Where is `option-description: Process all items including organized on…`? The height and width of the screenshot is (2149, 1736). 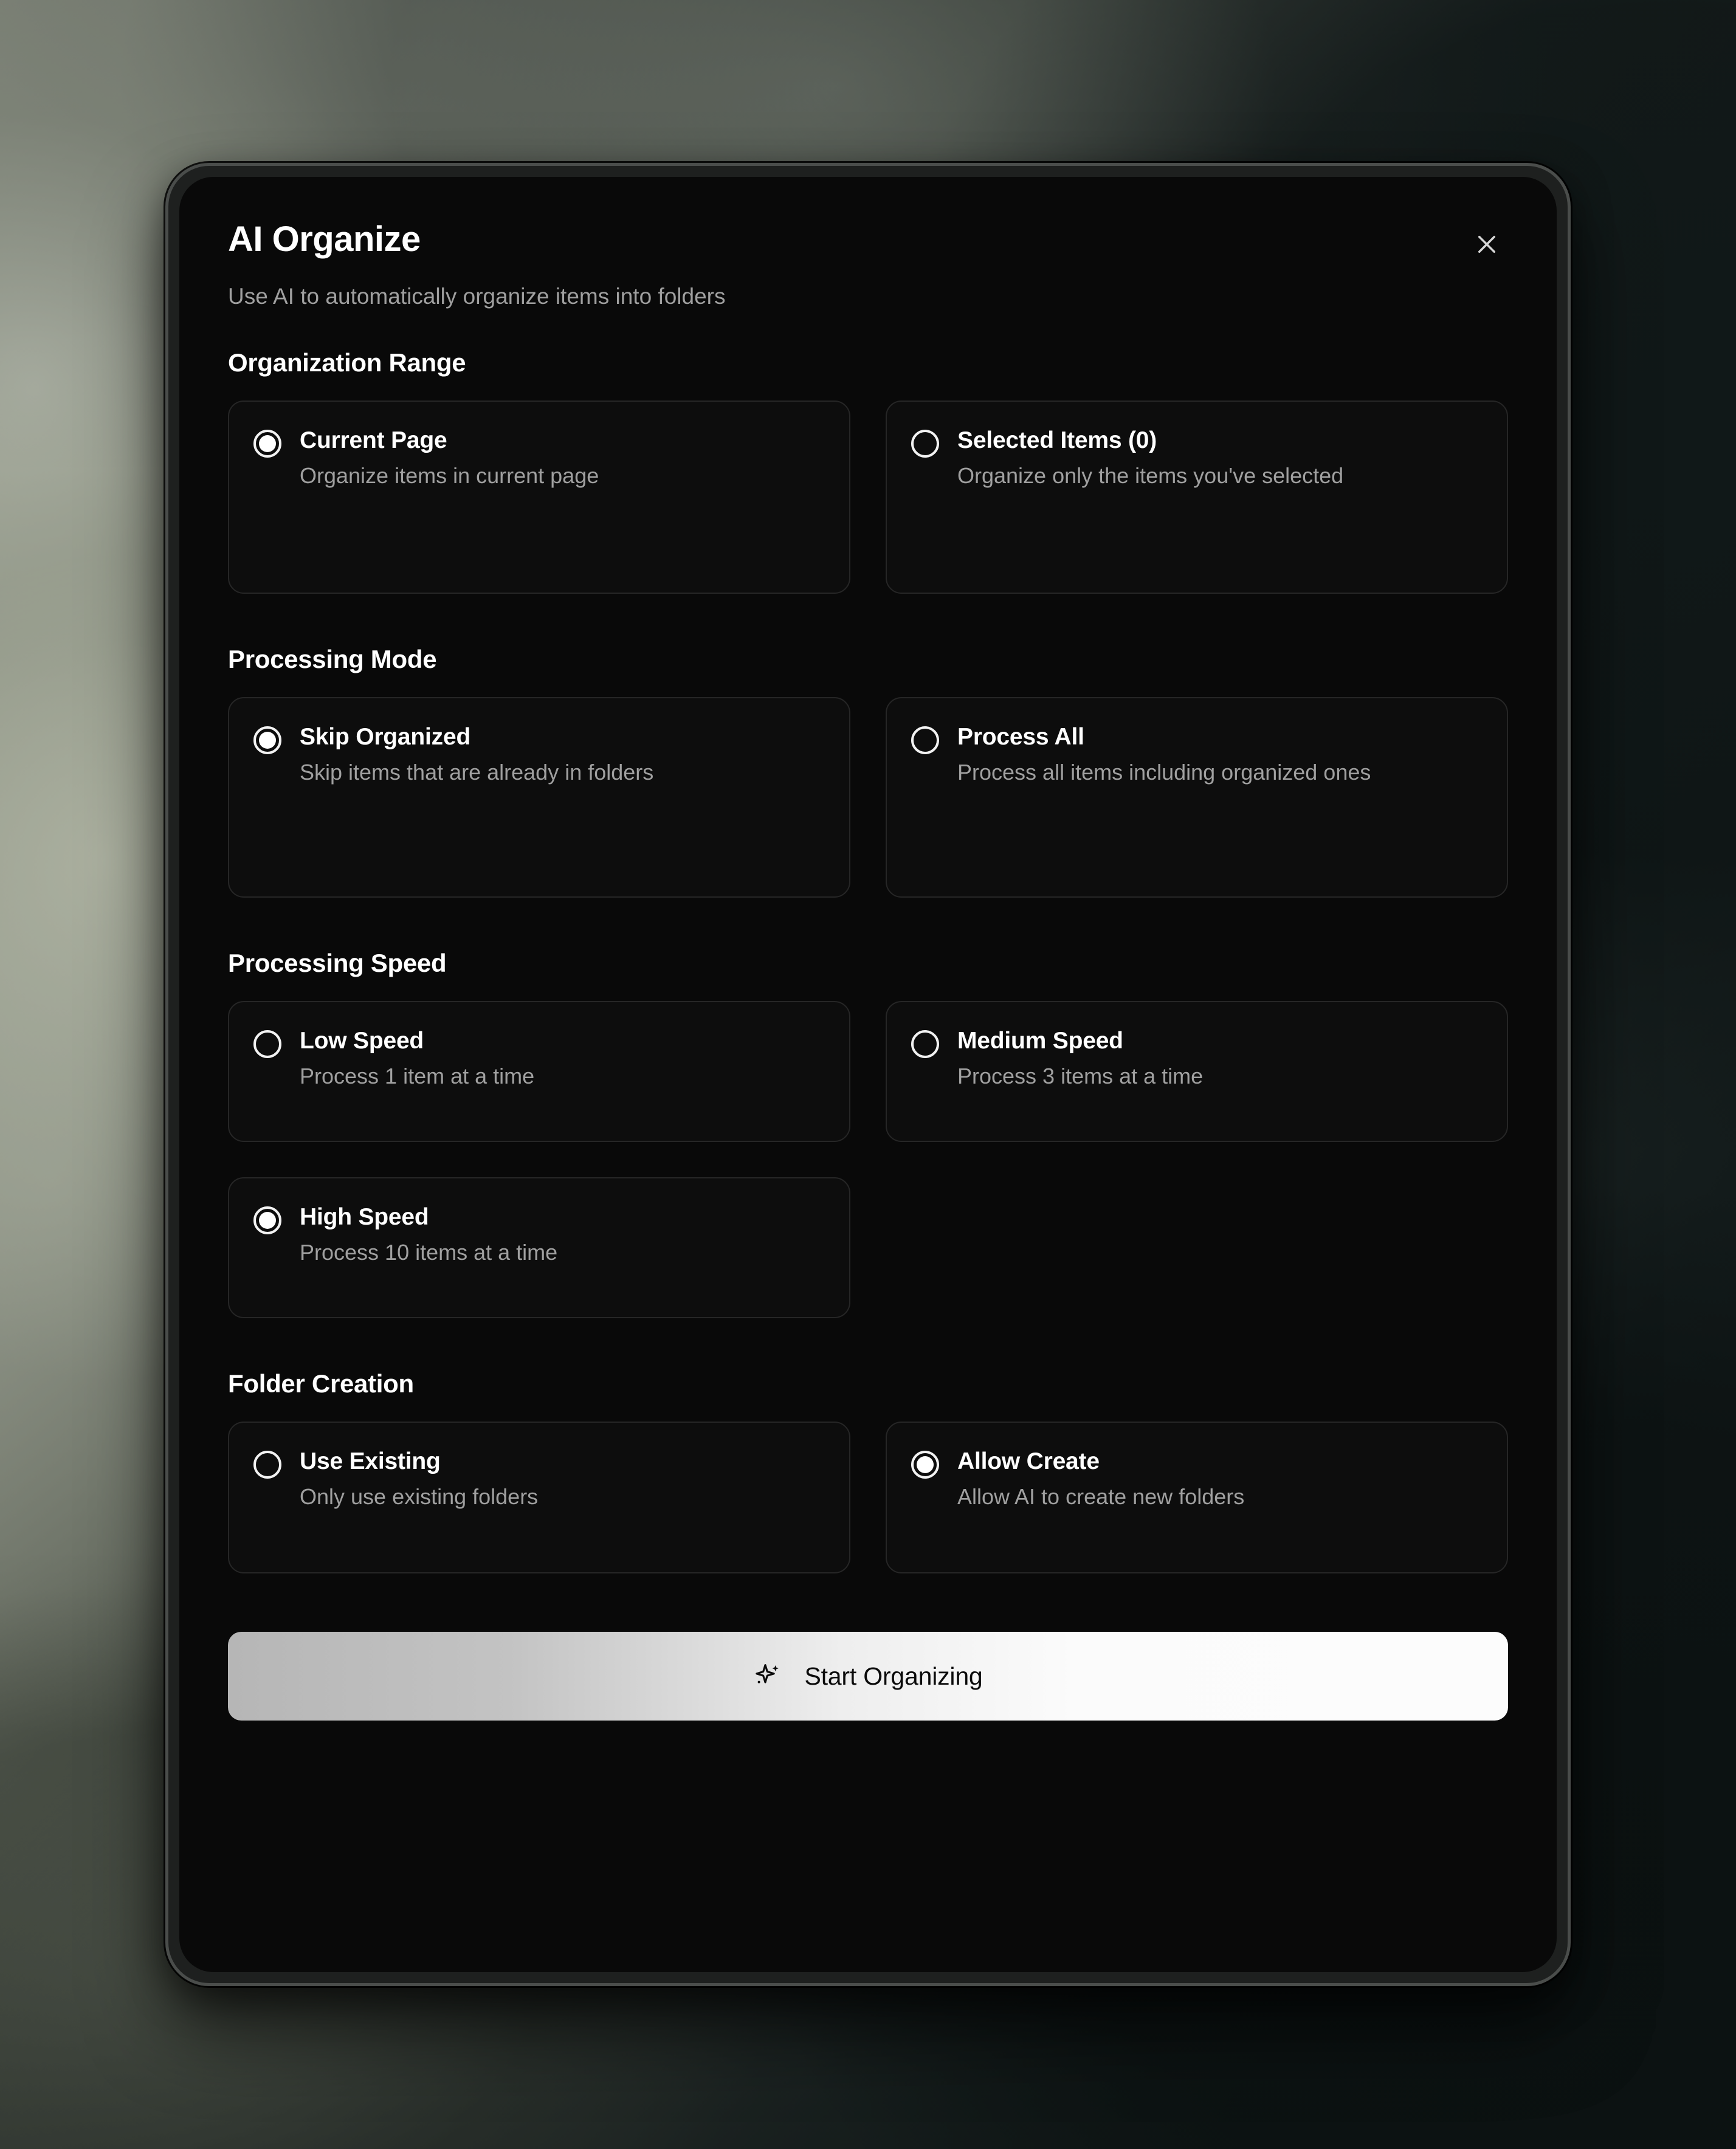 option-description: Process all items including organized on… is located at coordinates (1164, 772).